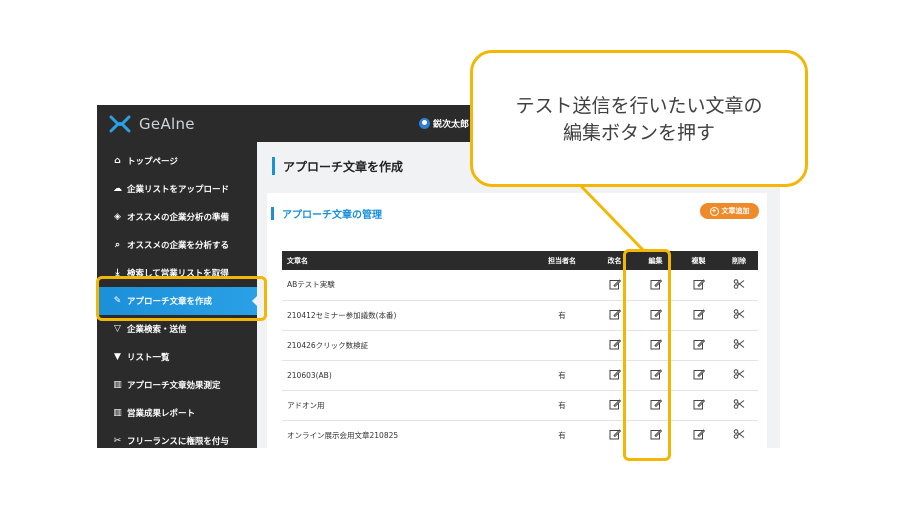 The height and width of the screenshot is (510, 906). I want to click on sidebar-item-8: ▼ リスト一覧, so click(177, 357).